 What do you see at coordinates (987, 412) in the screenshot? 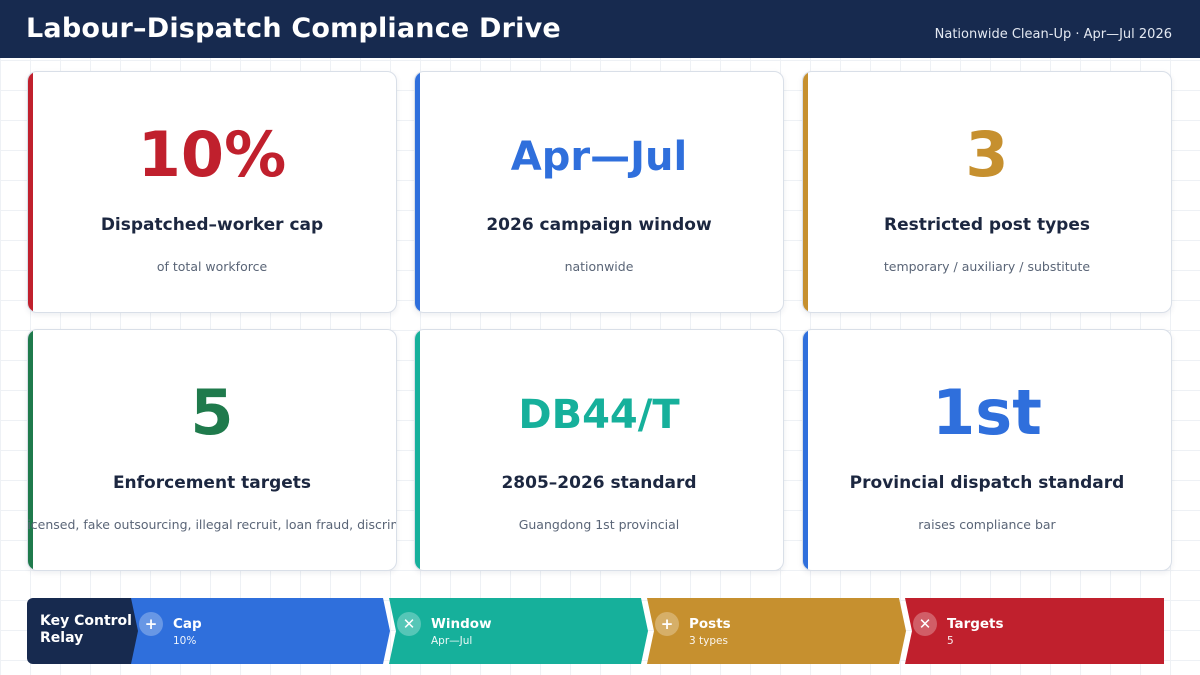
I see `stat-value: 1st` at bounding box center [987, 412].